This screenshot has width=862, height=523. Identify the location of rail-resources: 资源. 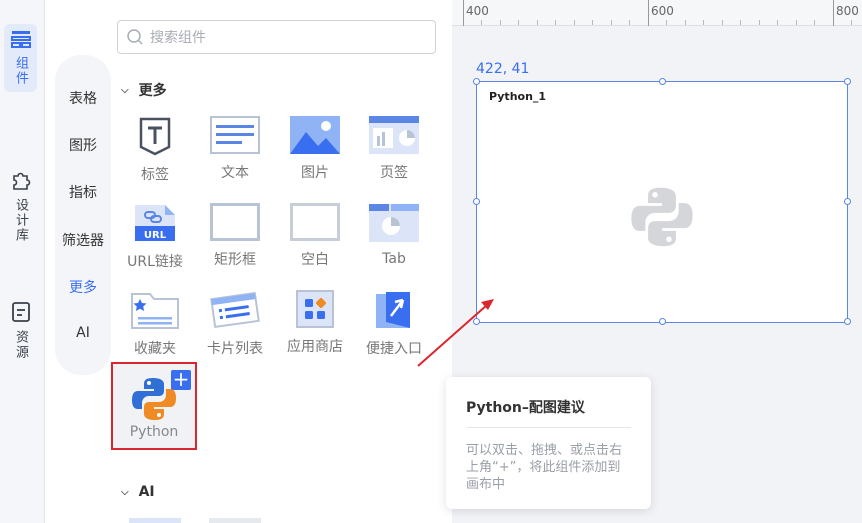
(20, 330).